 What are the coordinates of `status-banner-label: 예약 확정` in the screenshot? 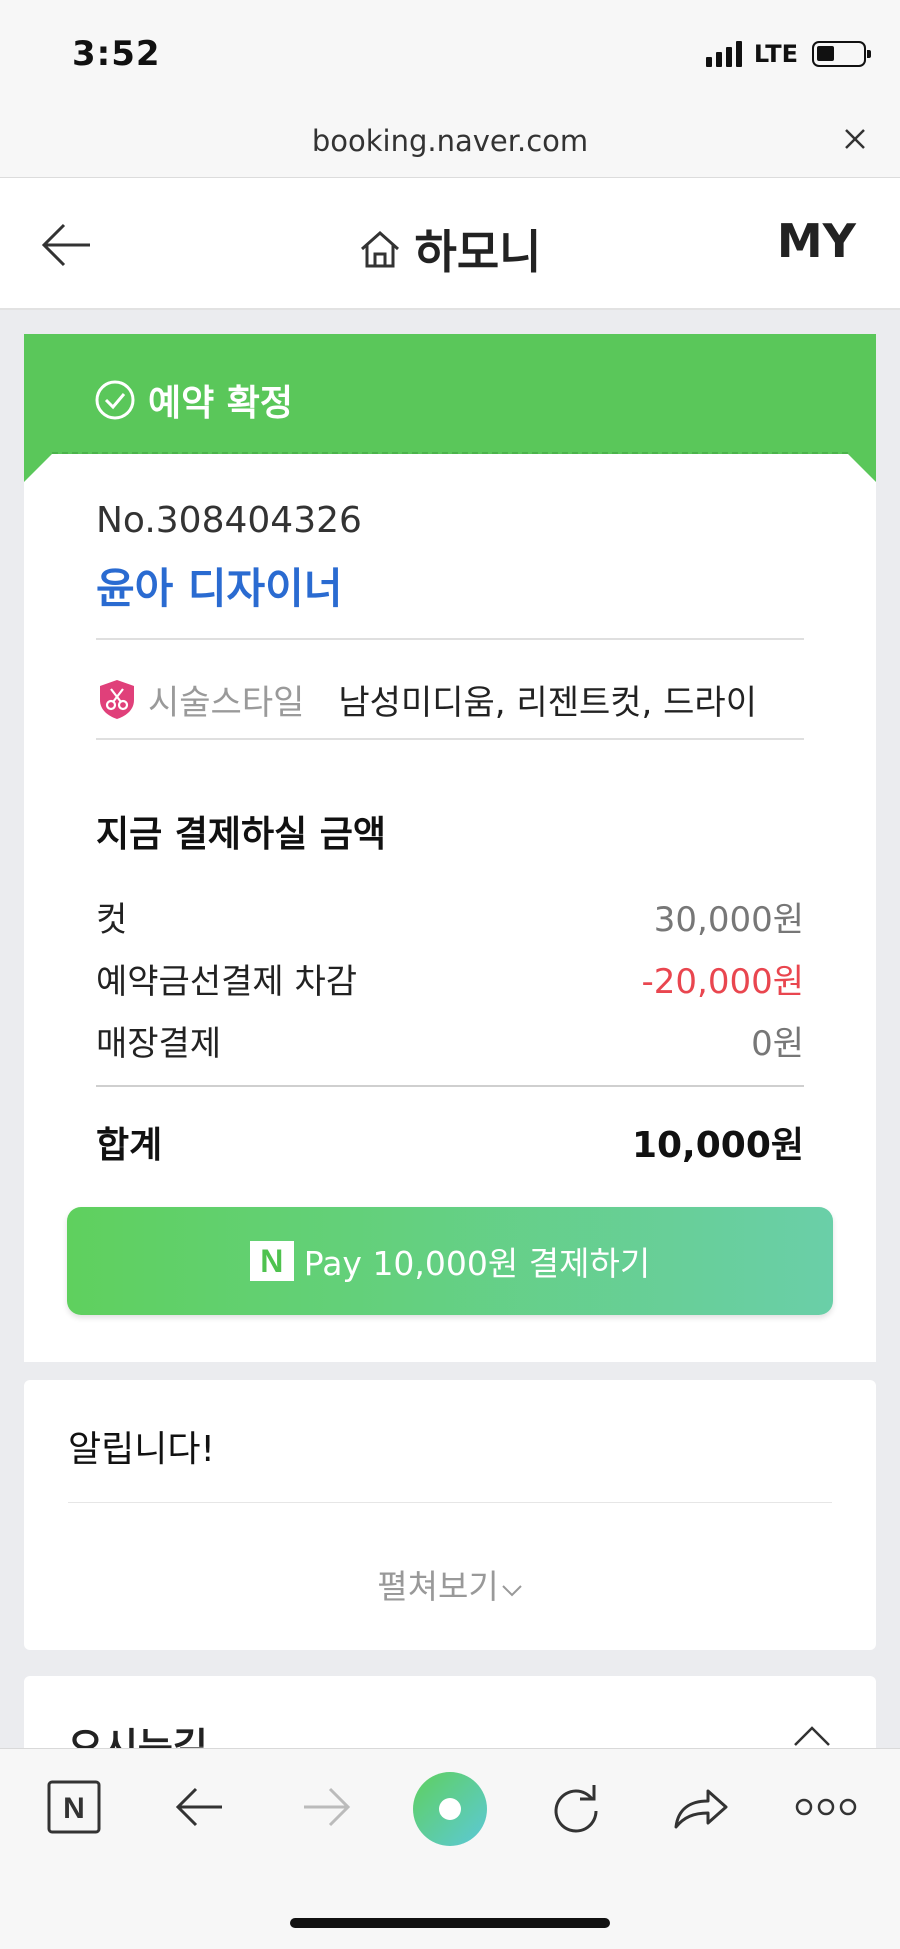 It's located at (193, 400).